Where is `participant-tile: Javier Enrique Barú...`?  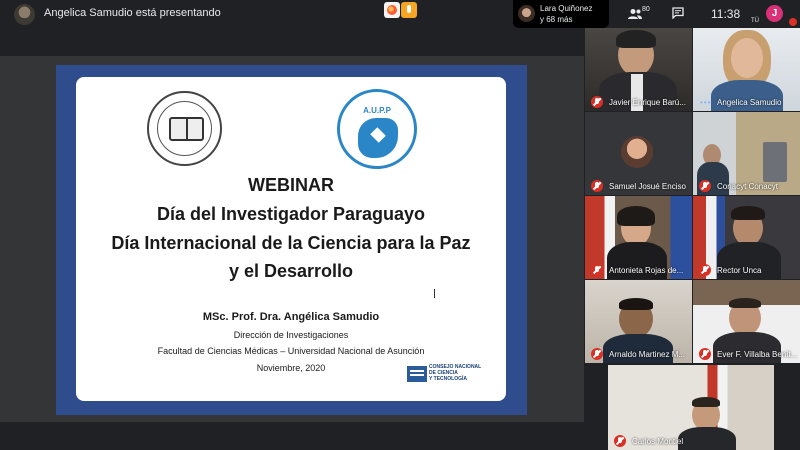 participant-tile: Javier Enrique Barú... is located at coordinates (638, 69).